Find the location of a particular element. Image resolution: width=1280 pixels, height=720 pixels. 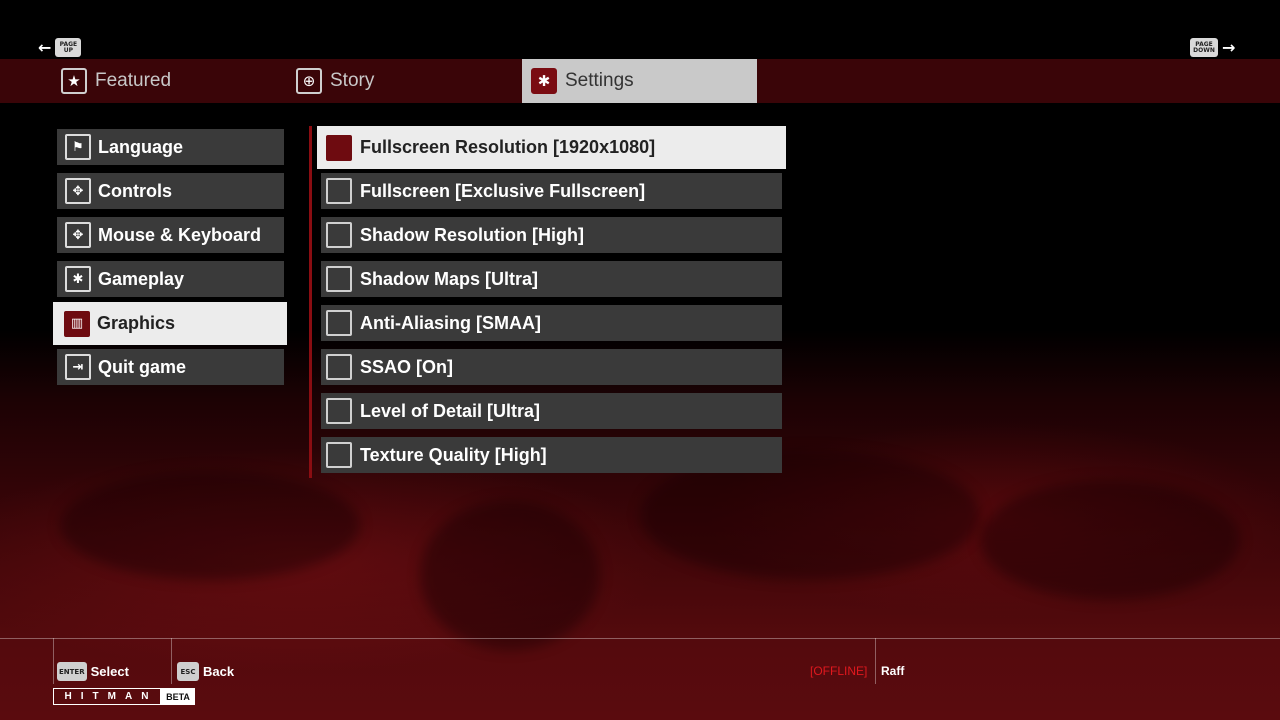

option-label: SSAO [On] is located at coordinates (406, 366).